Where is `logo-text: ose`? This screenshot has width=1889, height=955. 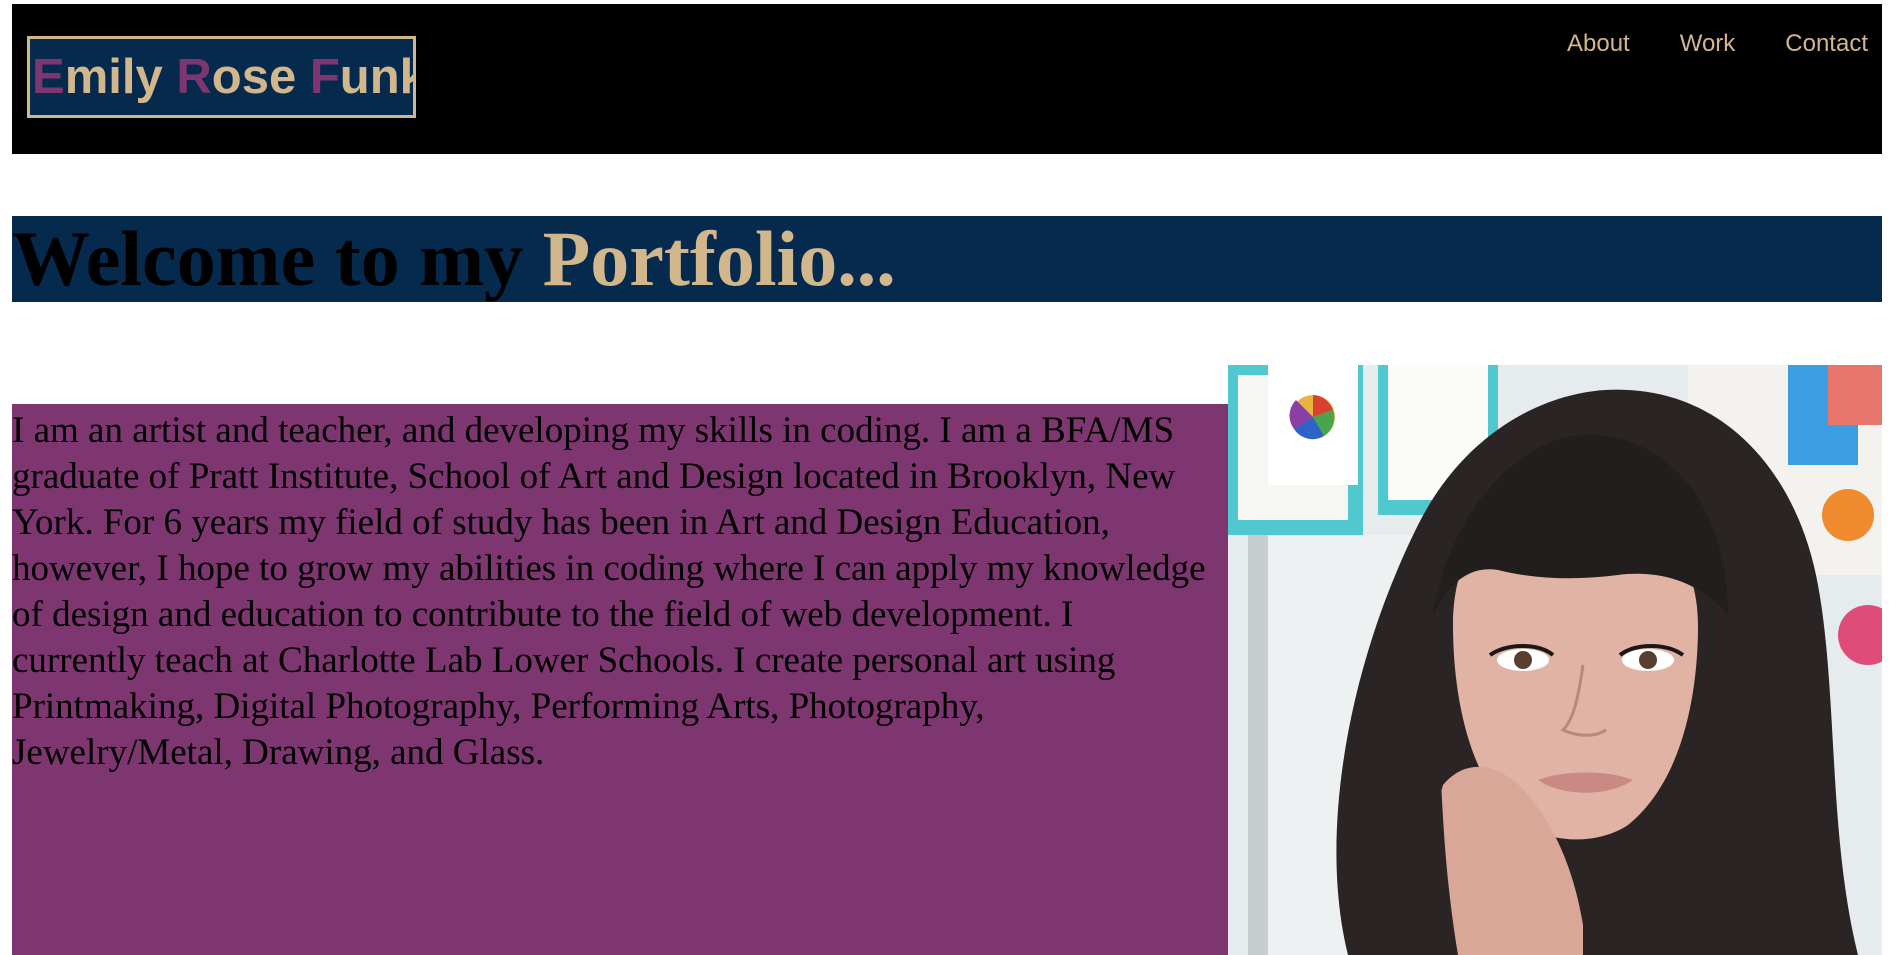
logo-text: ose is located at coordinates (254, 77).